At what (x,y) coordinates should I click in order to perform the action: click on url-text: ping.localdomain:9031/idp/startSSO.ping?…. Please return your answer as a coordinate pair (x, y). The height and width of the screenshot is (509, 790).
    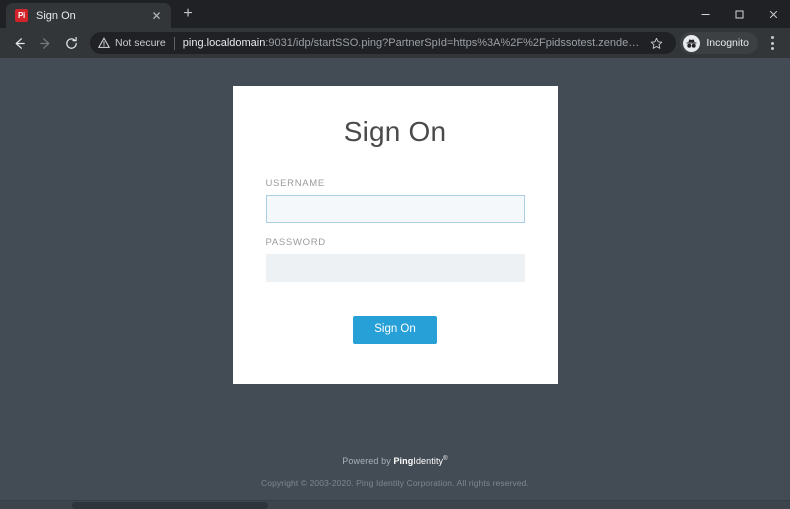
    Looking at the image, I should click on (412, 43).